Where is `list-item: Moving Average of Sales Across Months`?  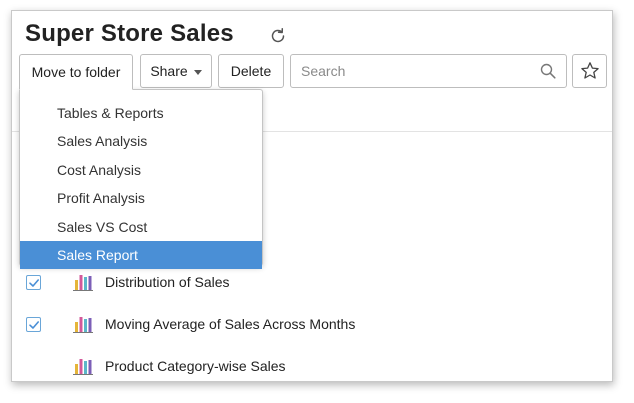 list-item: Moving Average of Sales Across Months is located at coordinates (312, 325).